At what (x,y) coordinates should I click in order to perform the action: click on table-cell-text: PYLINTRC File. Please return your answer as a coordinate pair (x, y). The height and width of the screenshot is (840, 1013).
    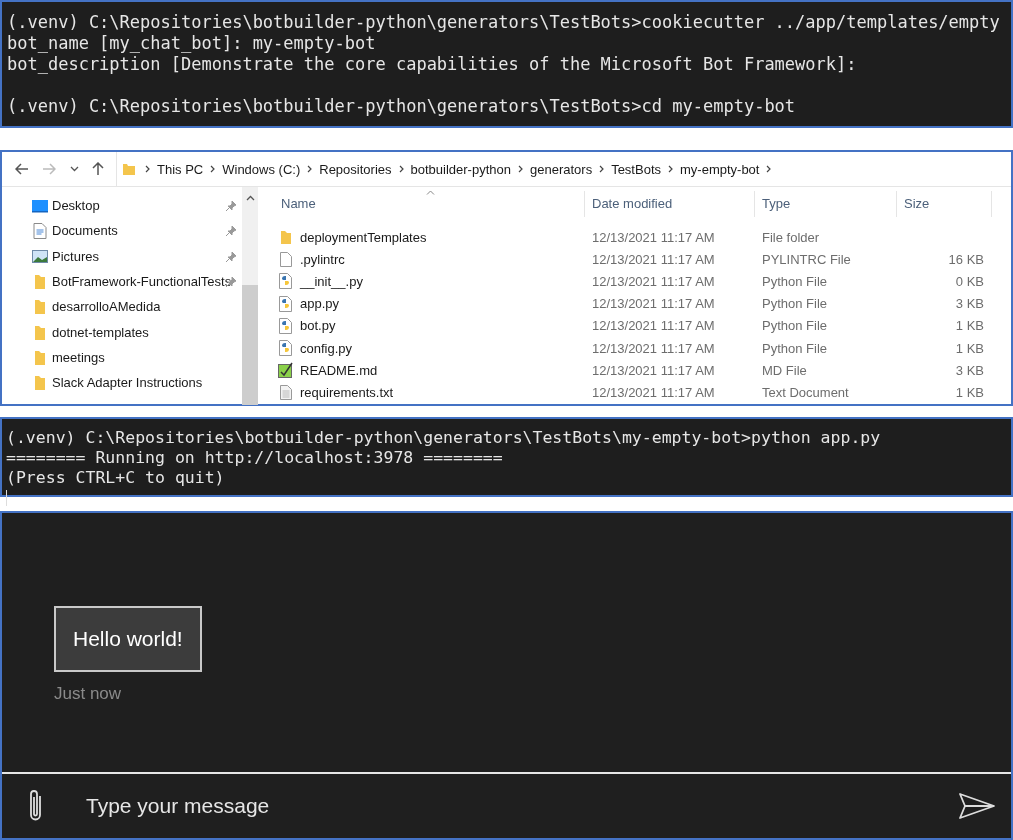
    Looking at the image, I should click on (806, 259).